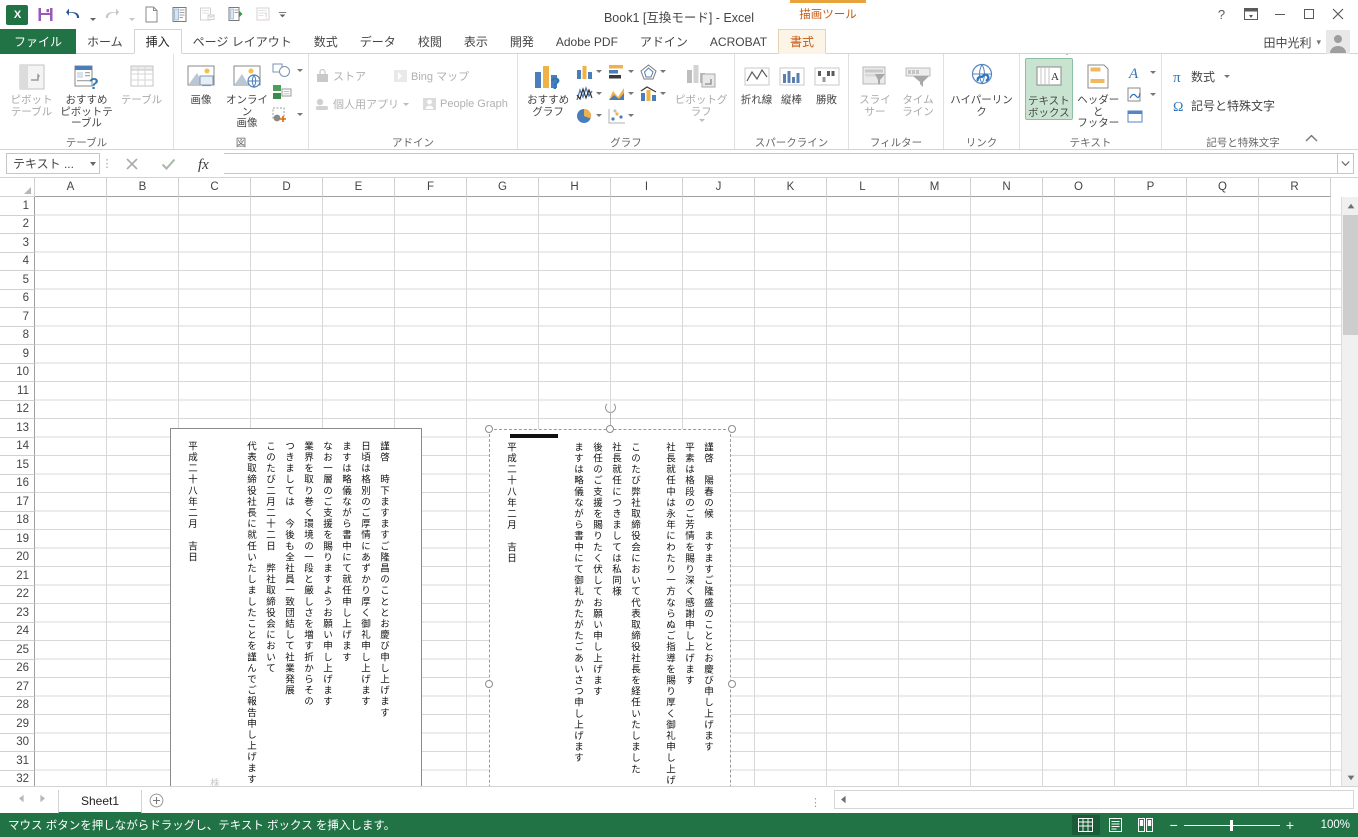 This screenshot has height=837, width=1358. Describe the element at coordinates (92, 15) in the screenshot. I see `undo-dropdown-icon` at that location.